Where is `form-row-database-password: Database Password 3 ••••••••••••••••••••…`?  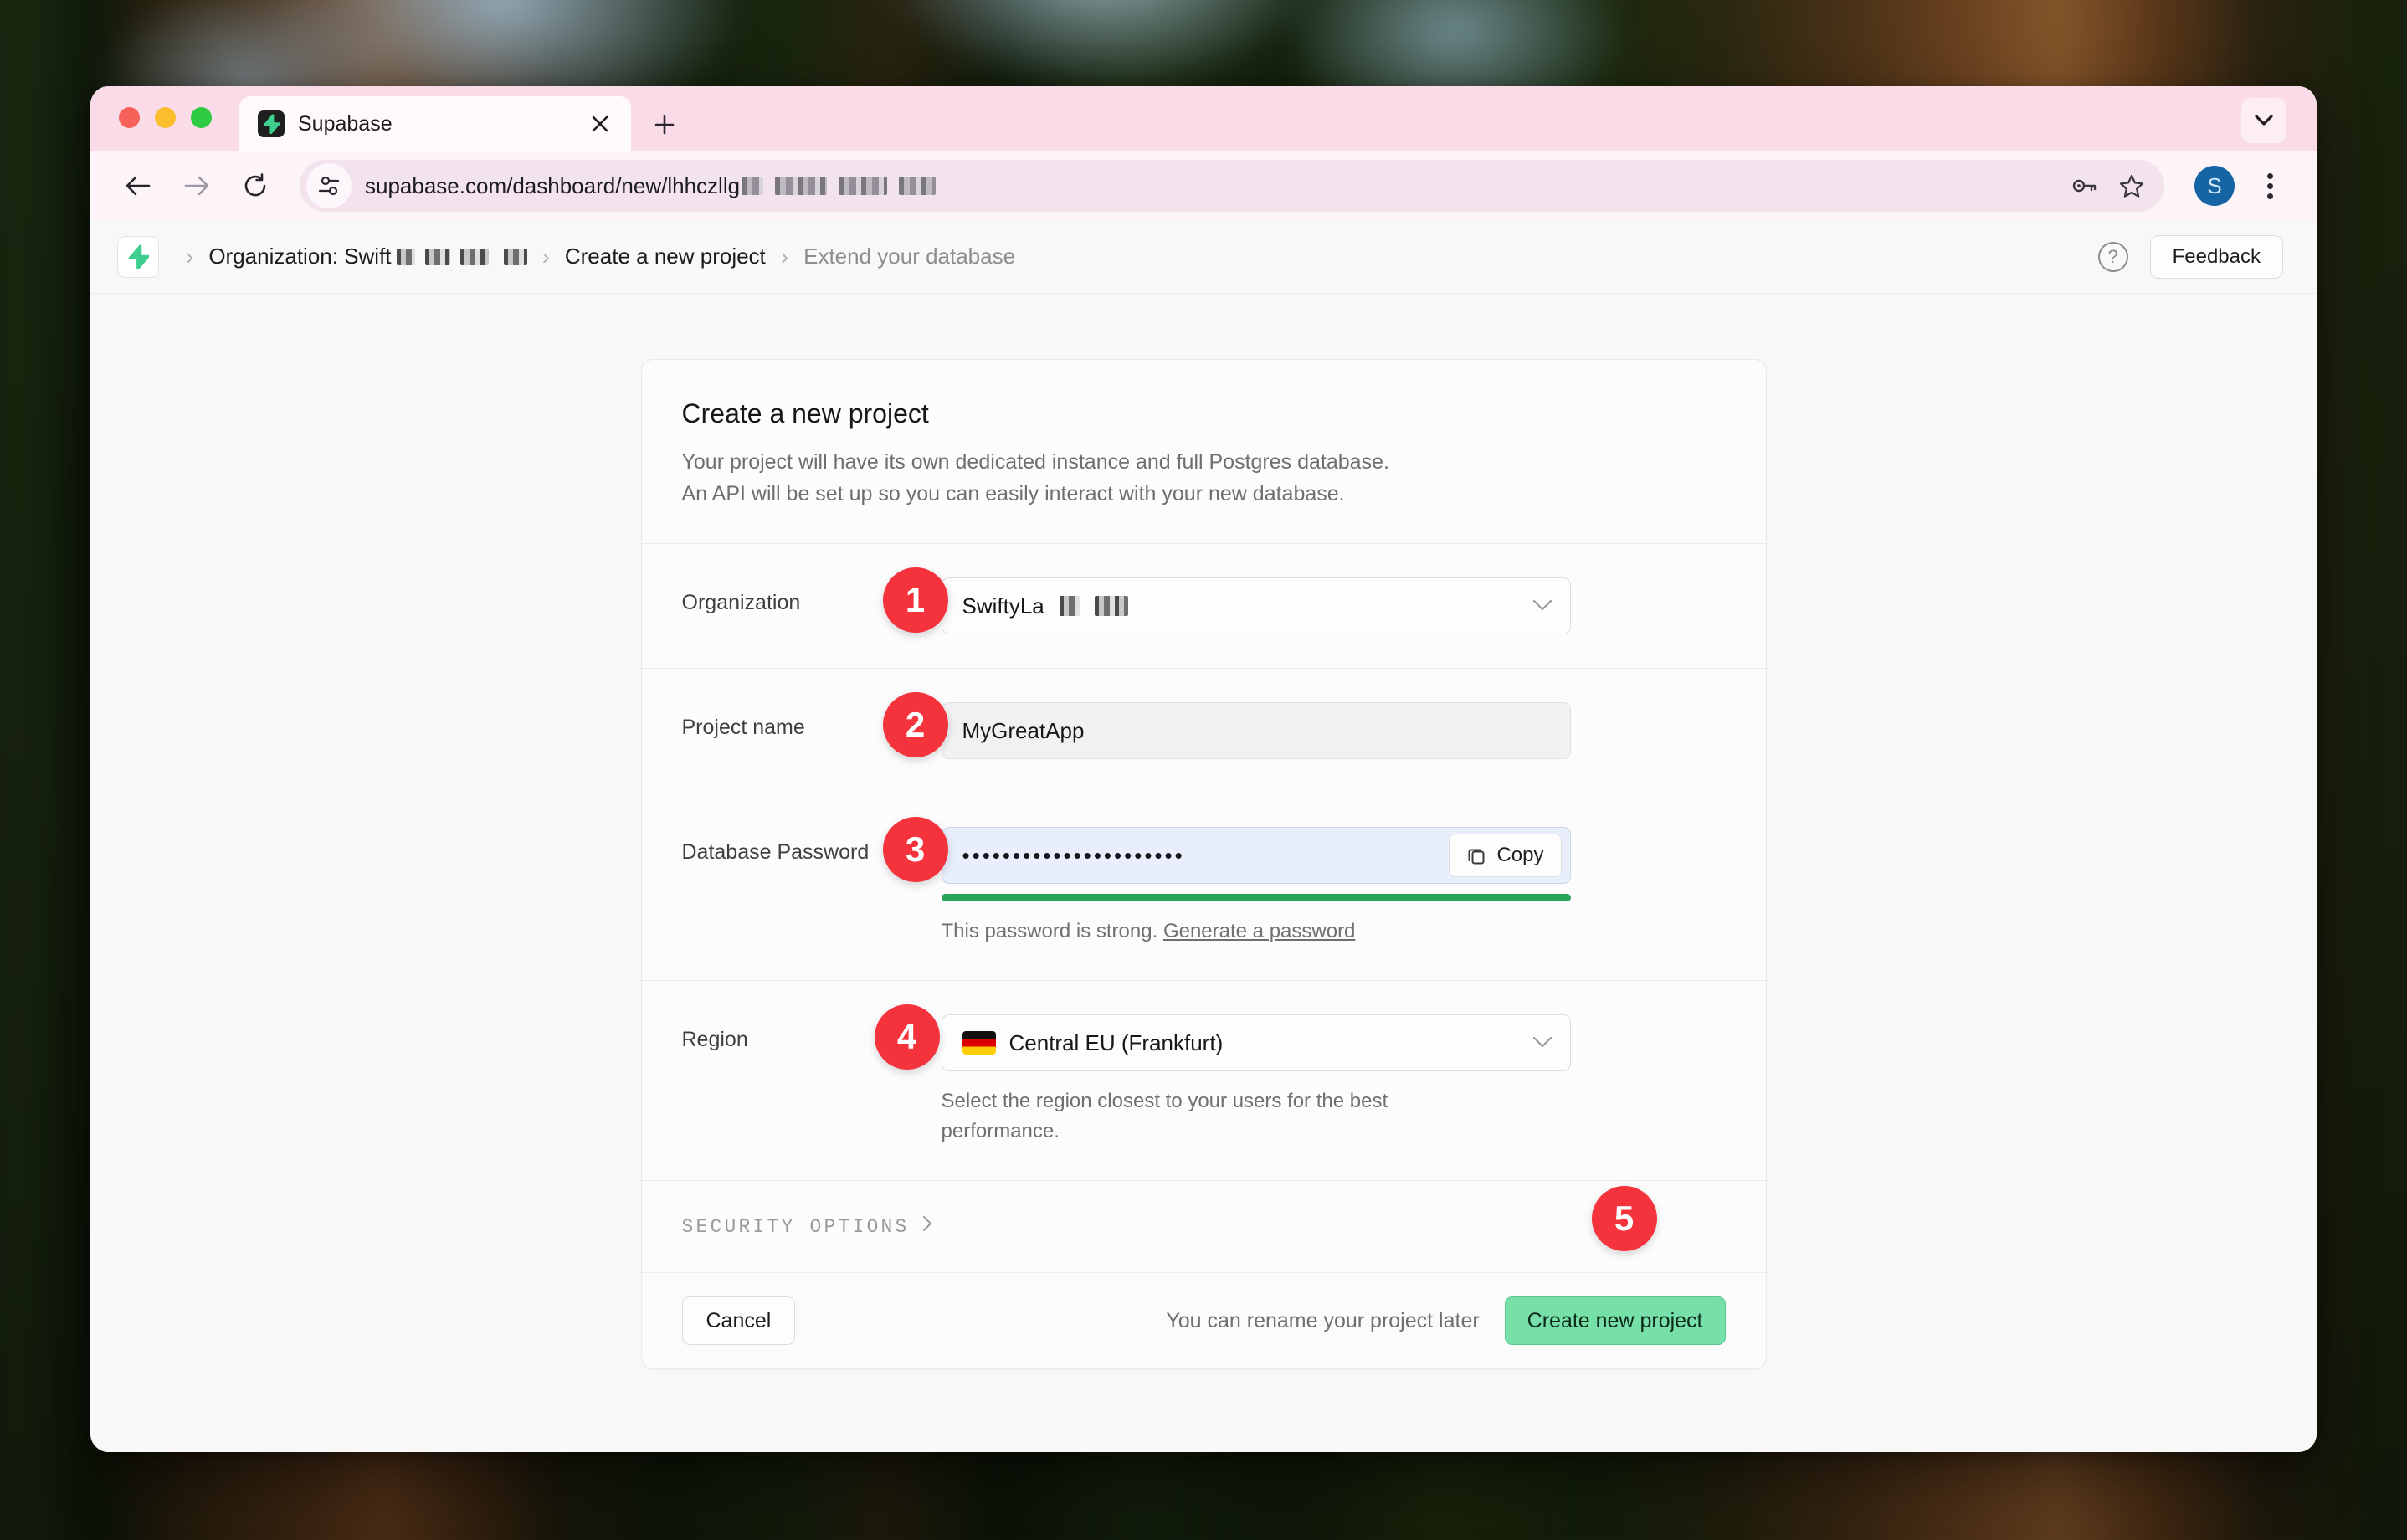 form-row-database-password: Database Password 3 ••••••••••••••••••••… is located at coordinates (1203, 887).